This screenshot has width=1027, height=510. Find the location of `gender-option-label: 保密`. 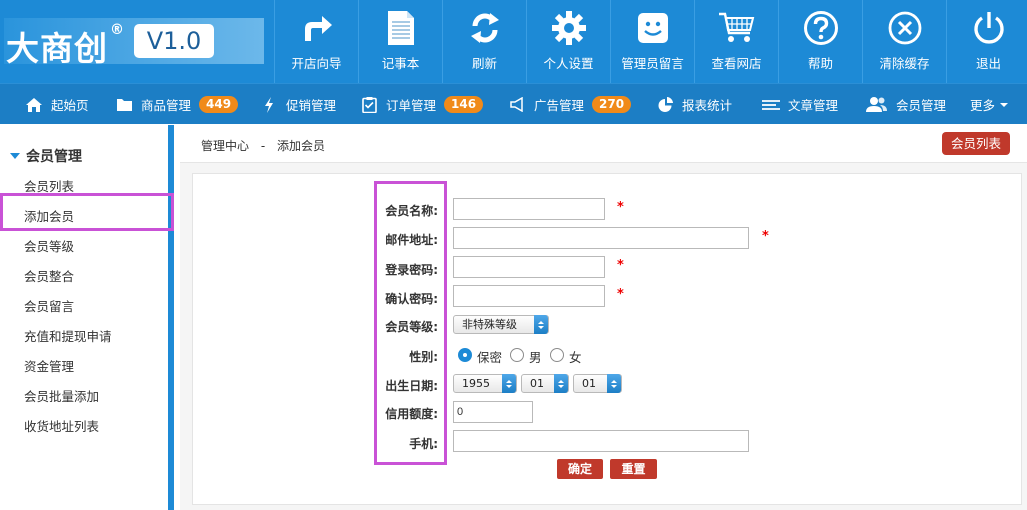

gender-option-label: 保密 is located at coordinates (490, 357).